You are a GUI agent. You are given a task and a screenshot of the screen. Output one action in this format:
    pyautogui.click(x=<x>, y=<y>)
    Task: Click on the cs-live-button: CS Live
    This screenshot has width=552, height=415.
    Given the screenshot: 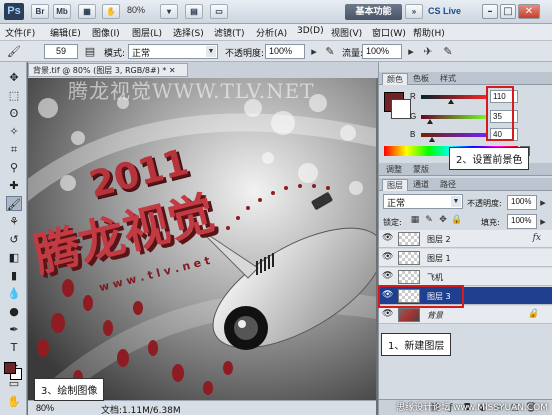 What is the action you would take?
    pyautogui.click(x=444, y=11)
    